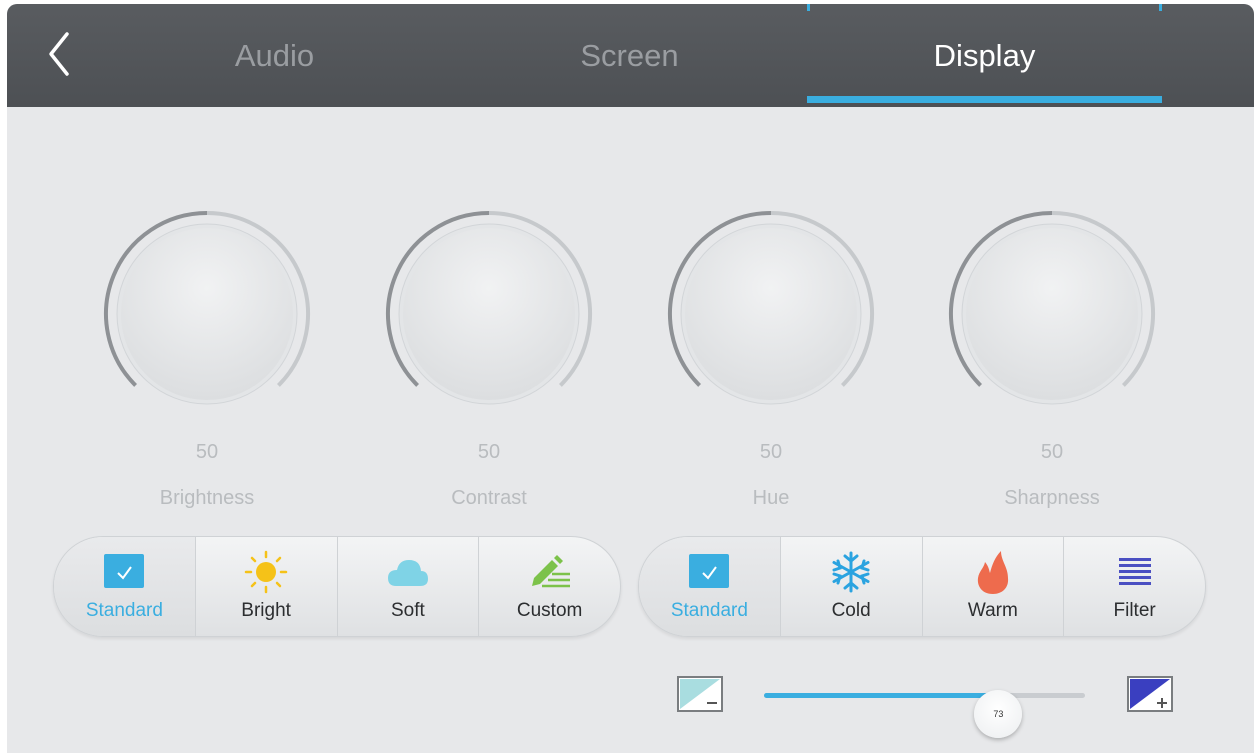  What do you see at coordinates (266, 610) in the screenshot?
I see `mode-bright-label: Bright` at bounding box center [266, 610].